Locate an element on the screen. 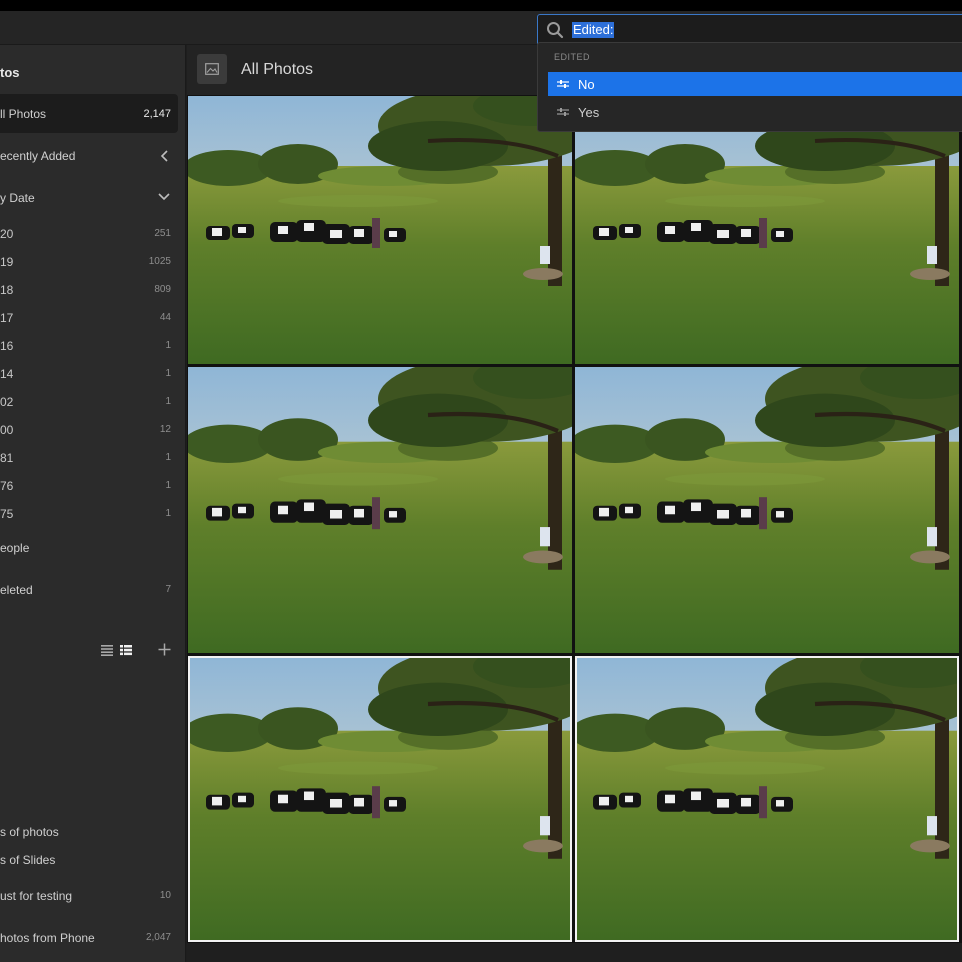 The image size is (962, 962). sidebar-item-recently-added: ecently Added is located at coordinates (89, 156).